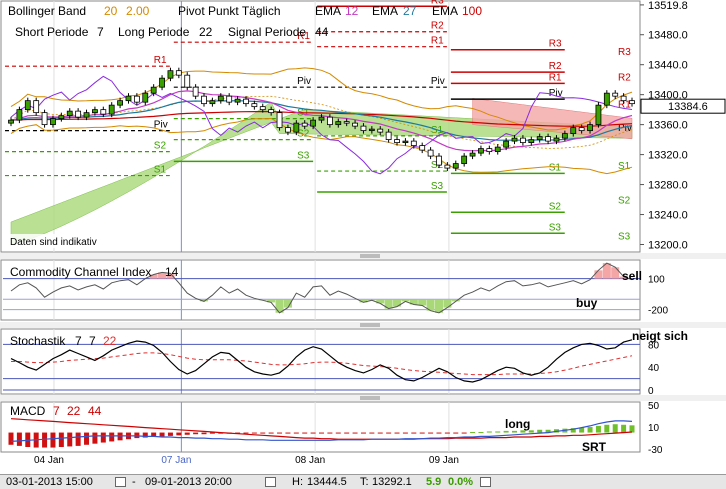 The width and height of the screenshot is (726, 489). Describe the element at coordinates (445, 11) in the screenshot. I see `legend-item: EMA` at that location.